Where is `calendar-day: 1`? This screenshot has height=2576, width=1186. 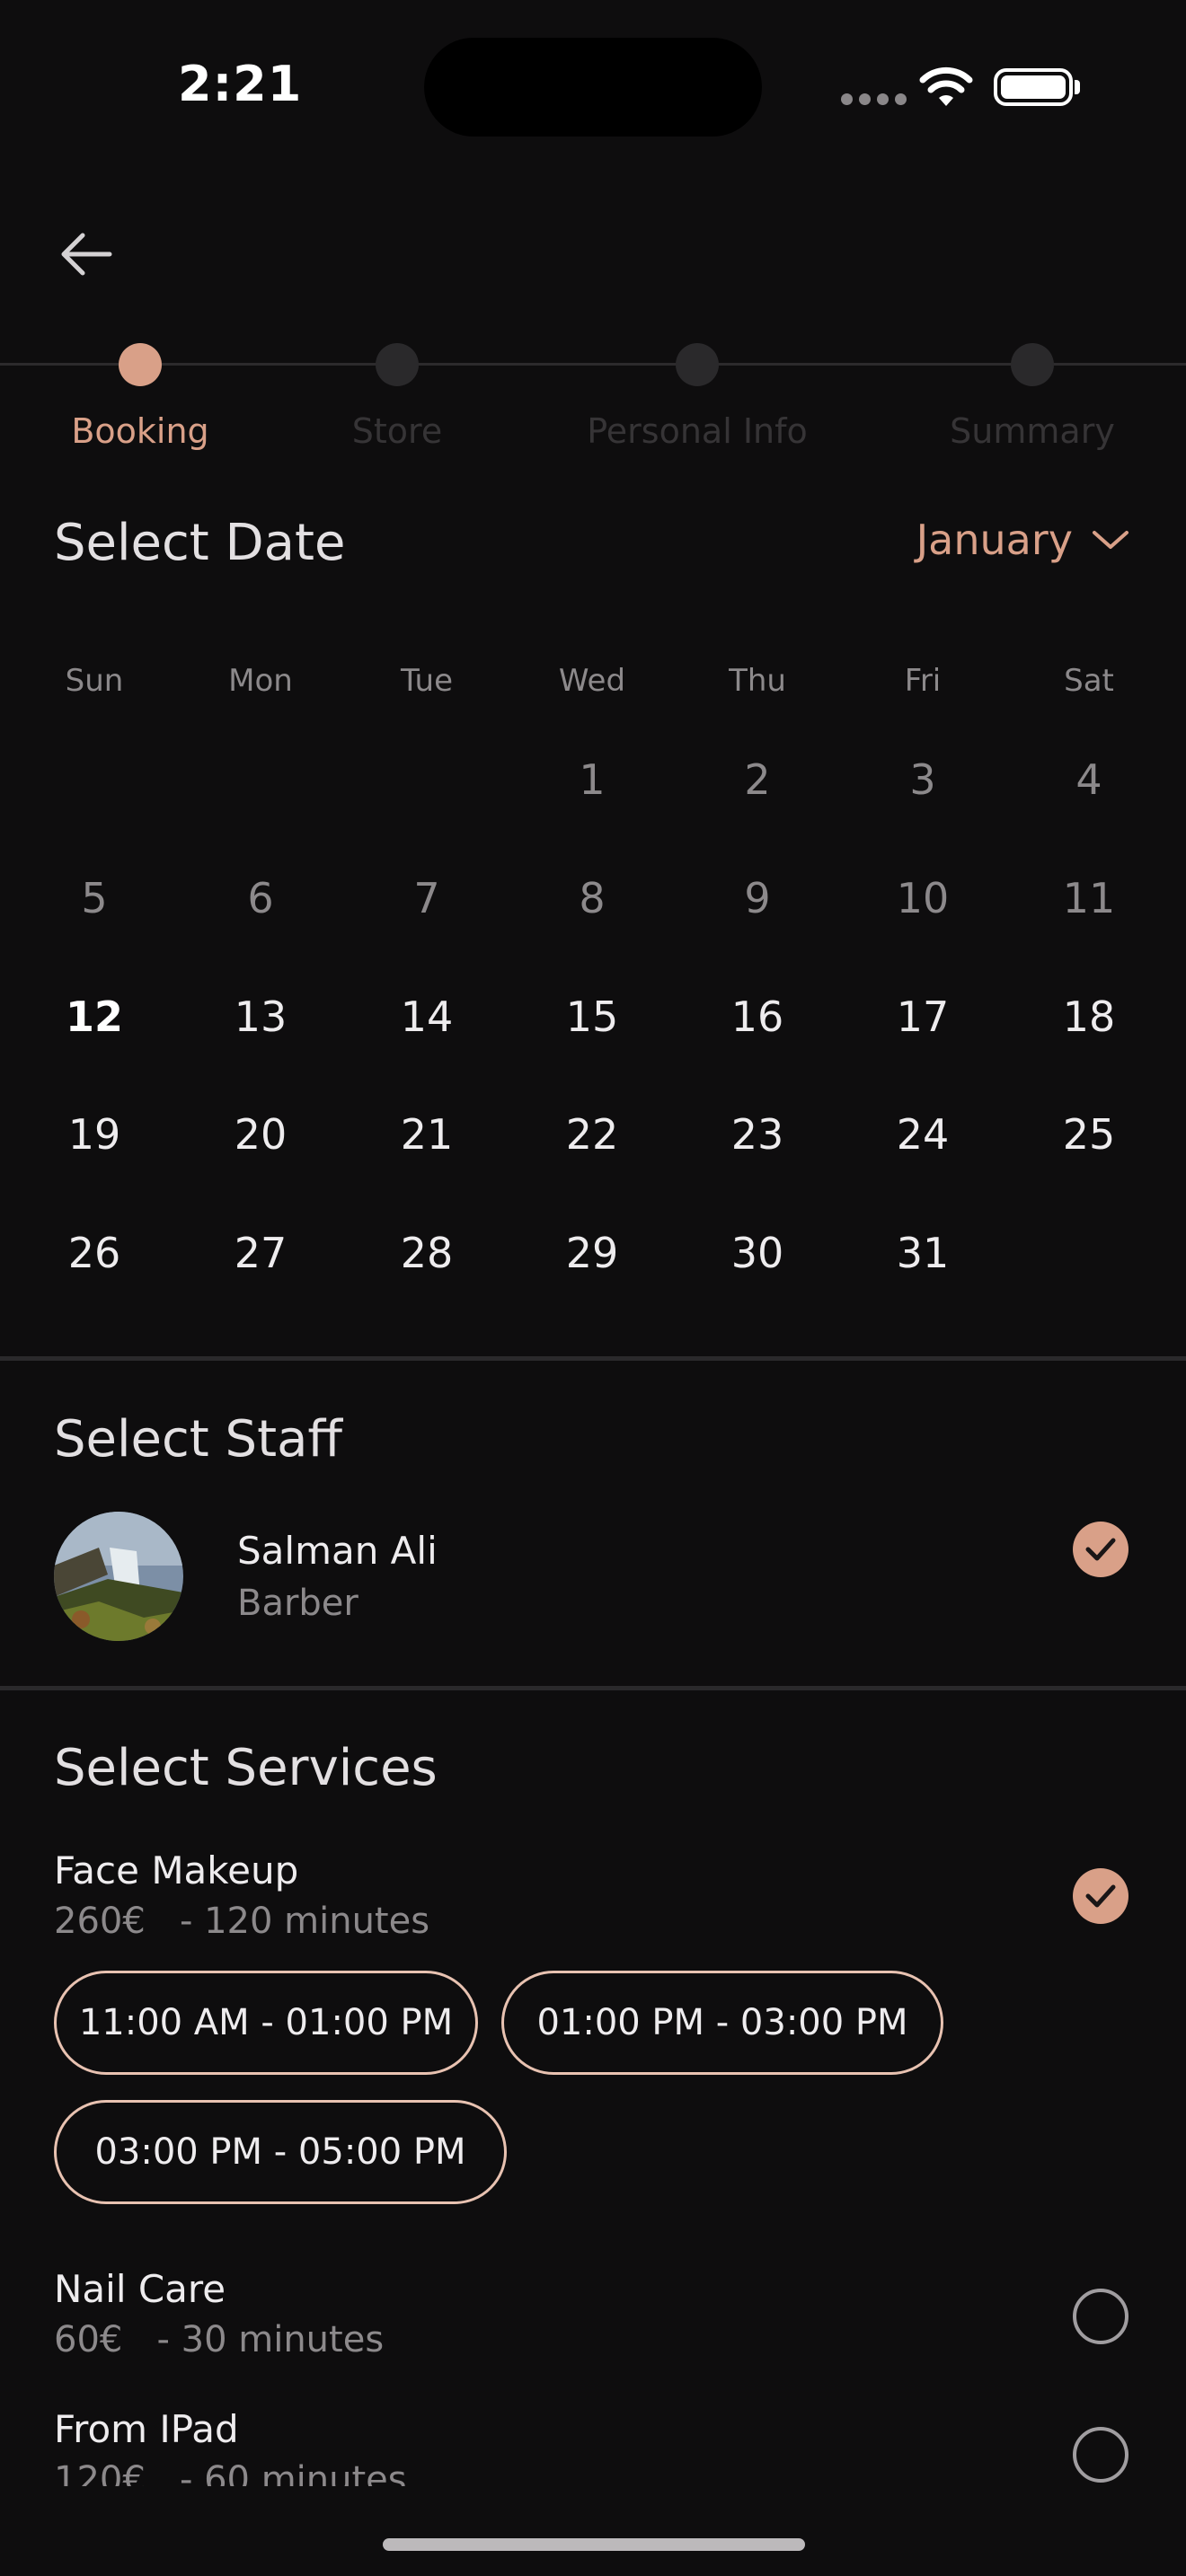
calendar-day: 1 is located at coordinates (592, 779).